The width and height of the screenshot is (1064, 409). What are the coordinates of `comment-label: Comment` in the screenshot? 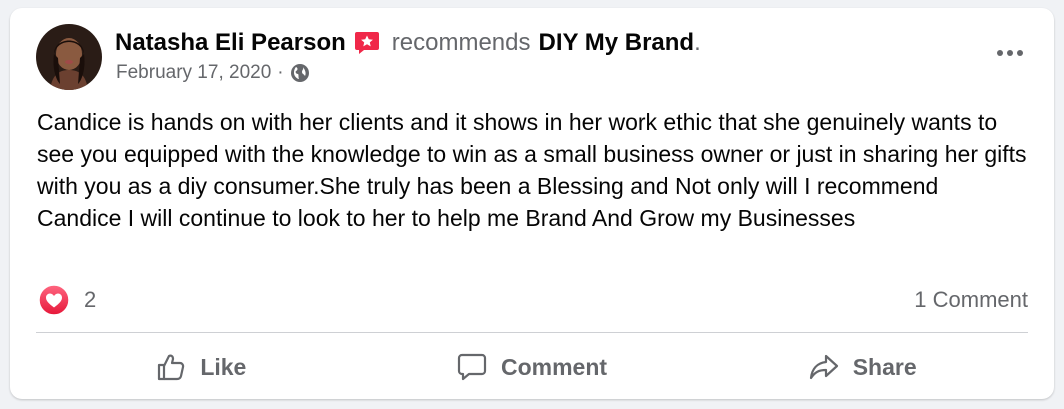 It's located at (554, 366).